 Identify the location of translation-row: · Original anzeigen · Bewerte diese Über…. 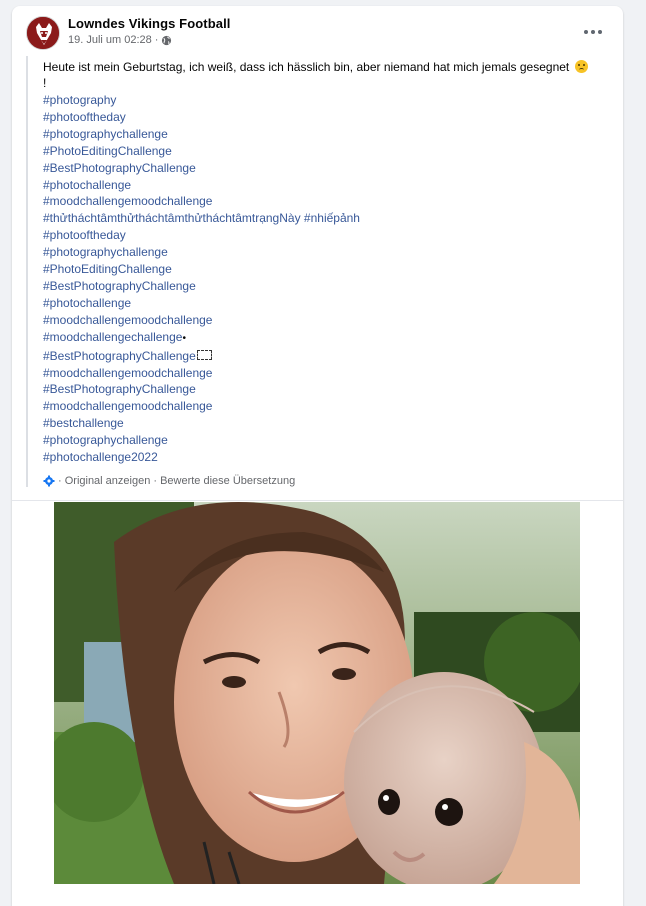
(327, 481).